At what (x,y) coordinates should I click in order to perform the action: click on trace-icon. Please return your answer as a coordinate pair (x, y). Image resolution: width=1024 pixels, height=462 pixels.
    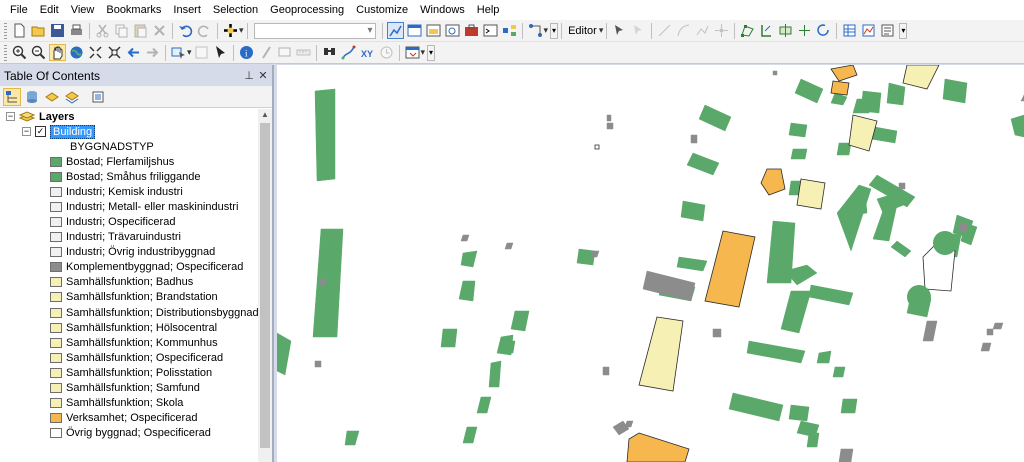
    Looking at the image, I should click on (702, 30).